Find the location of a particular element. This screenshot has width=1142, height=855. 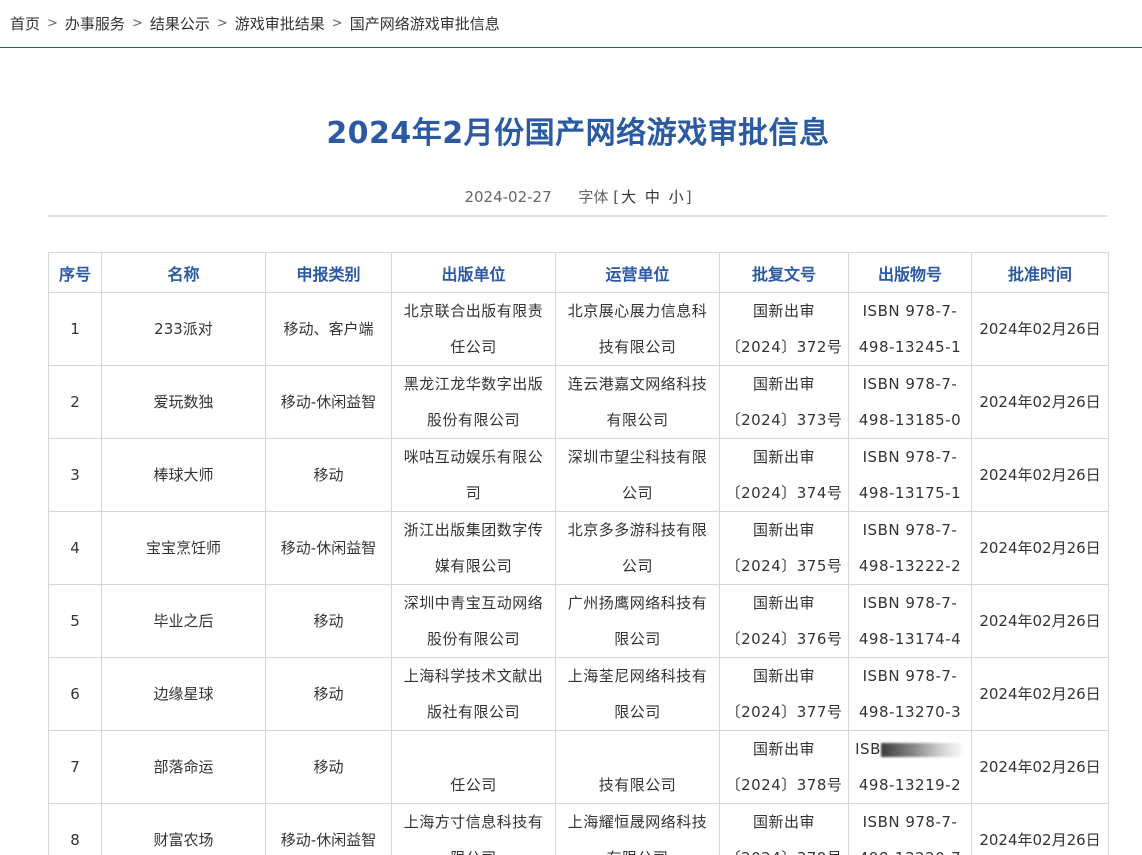

cell-no: 6 is located at coordinates (75, 694).